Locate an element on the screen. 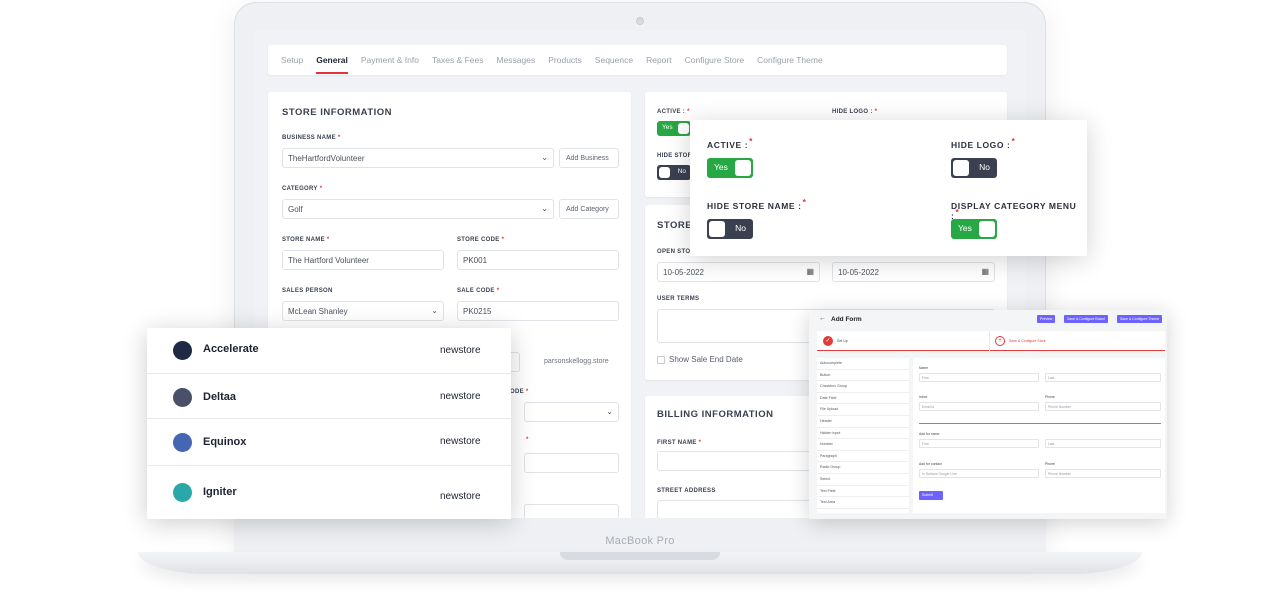 Image resolution: width=1280 pixels, height=594 pixels. palette-item: Select is located at coordinates (863, 480).